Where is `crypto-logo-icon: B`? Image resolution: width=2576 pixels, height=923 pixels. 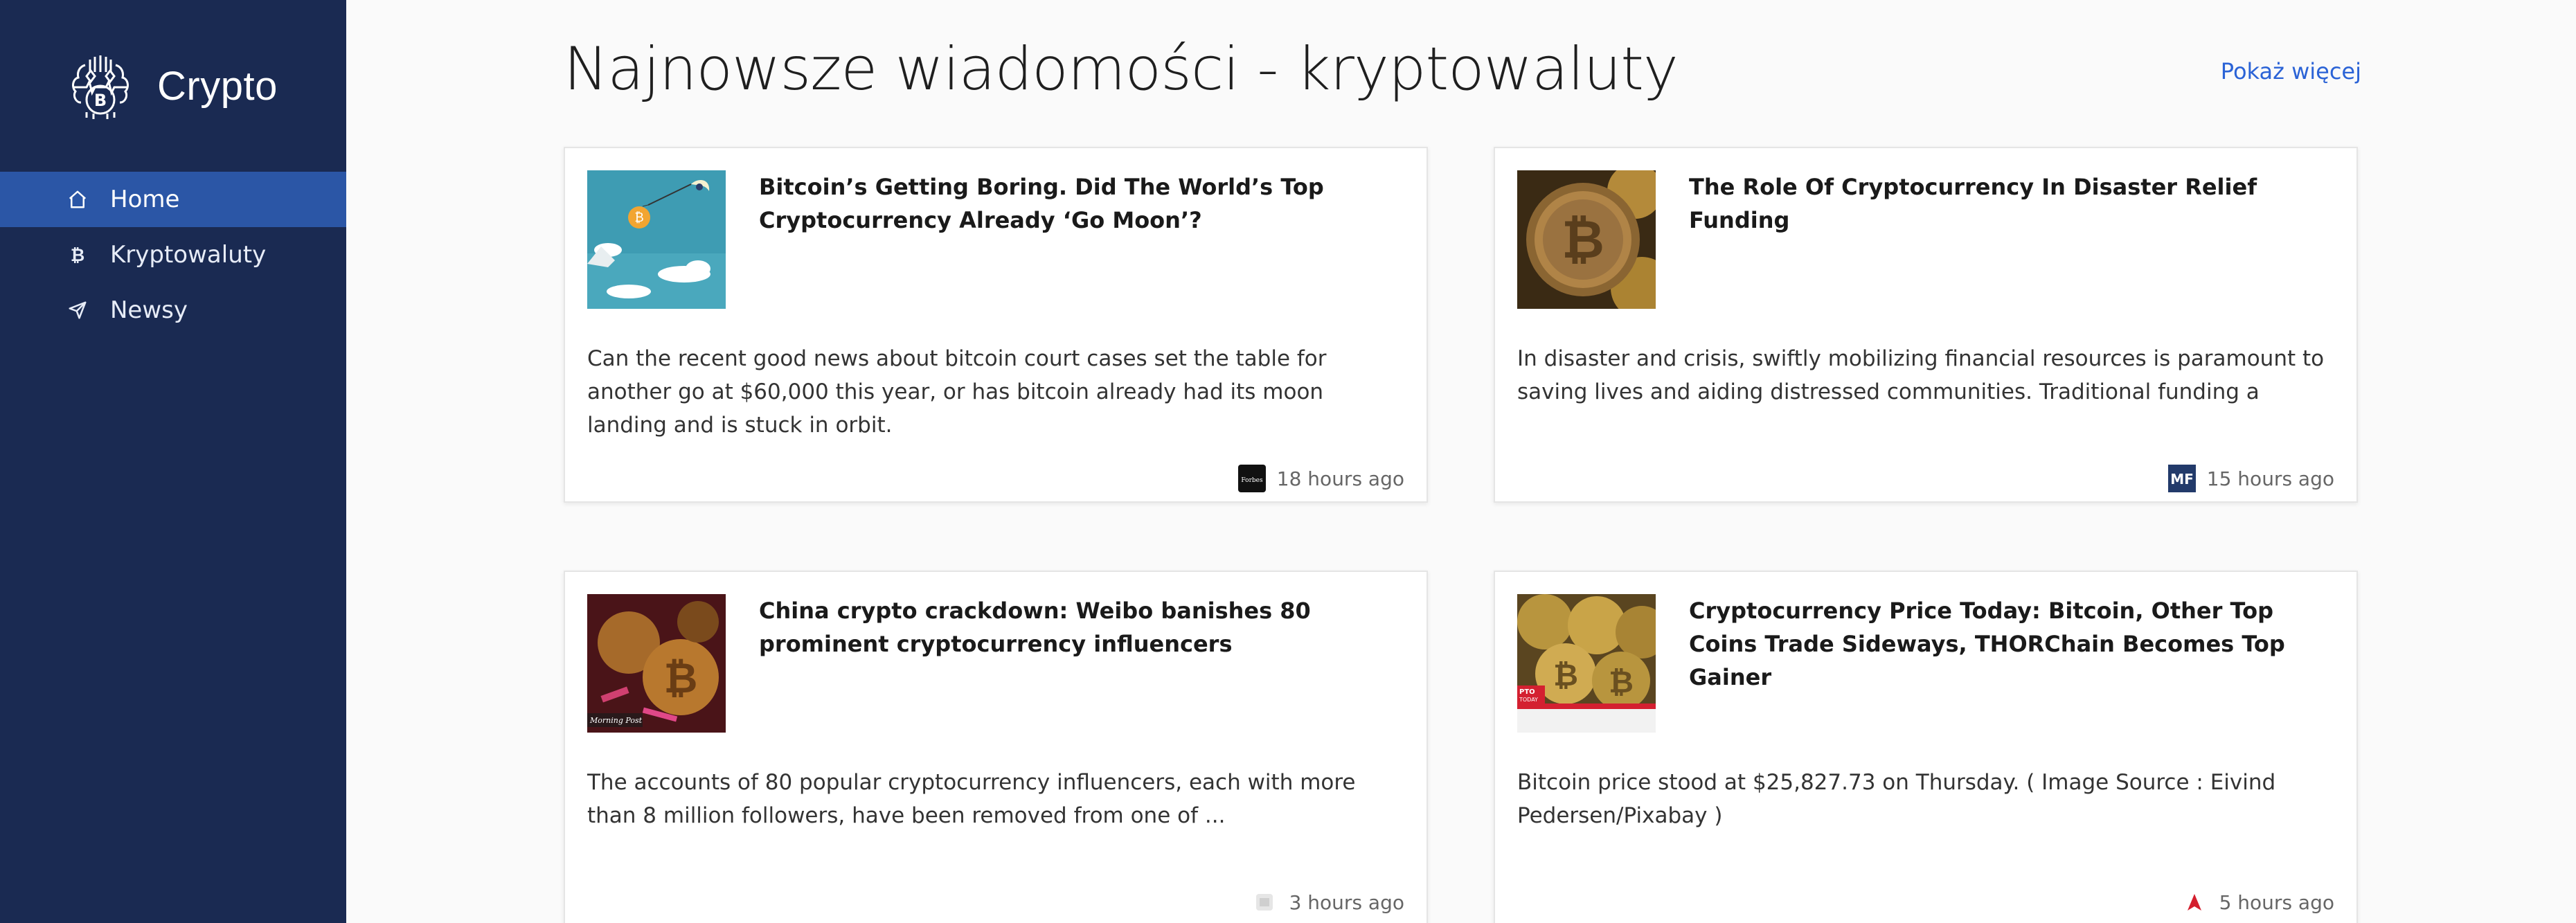
crypto-logo-icon: B is located at coordinates (101, 87).